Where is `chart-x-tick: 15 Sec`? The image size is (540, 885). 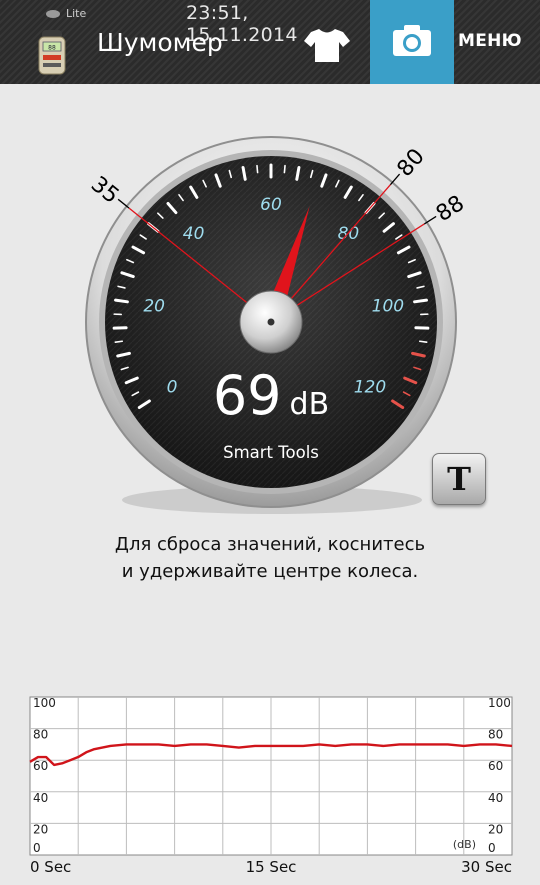
chart-x-tick: 15 Sec is located at coordinates (271, 867).